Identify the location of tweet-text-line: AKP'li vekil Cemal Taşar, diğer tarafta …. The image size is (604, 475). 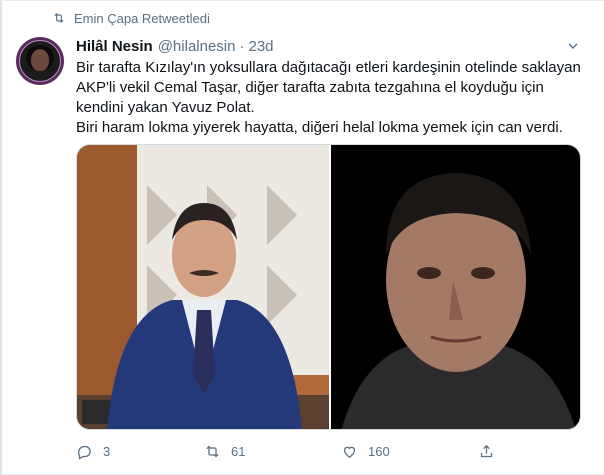
(310, 87).